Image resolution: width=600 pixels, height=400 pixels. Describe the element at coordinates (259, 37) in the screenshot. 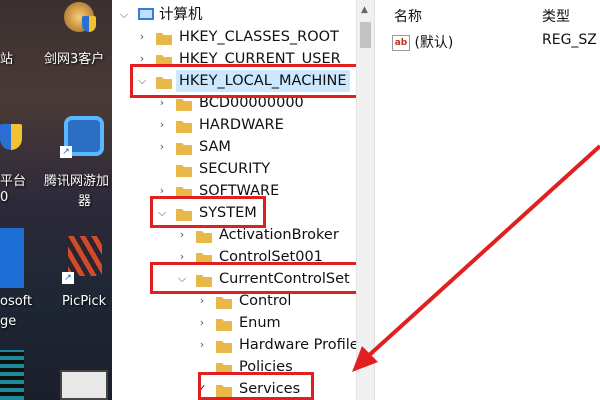

I see `tree-item-label: HKEY_CLASSES_ROOT` at that location.